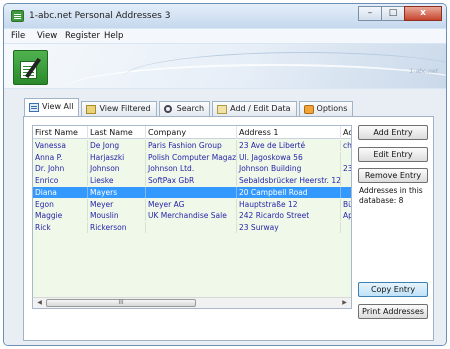 This screenshot has height=349, width=450. What do you see at coordinates (289, 145) in the screenshot?
I see `cell-address-1: 23 Ave de Liberté` at bounding box center [289, 145].